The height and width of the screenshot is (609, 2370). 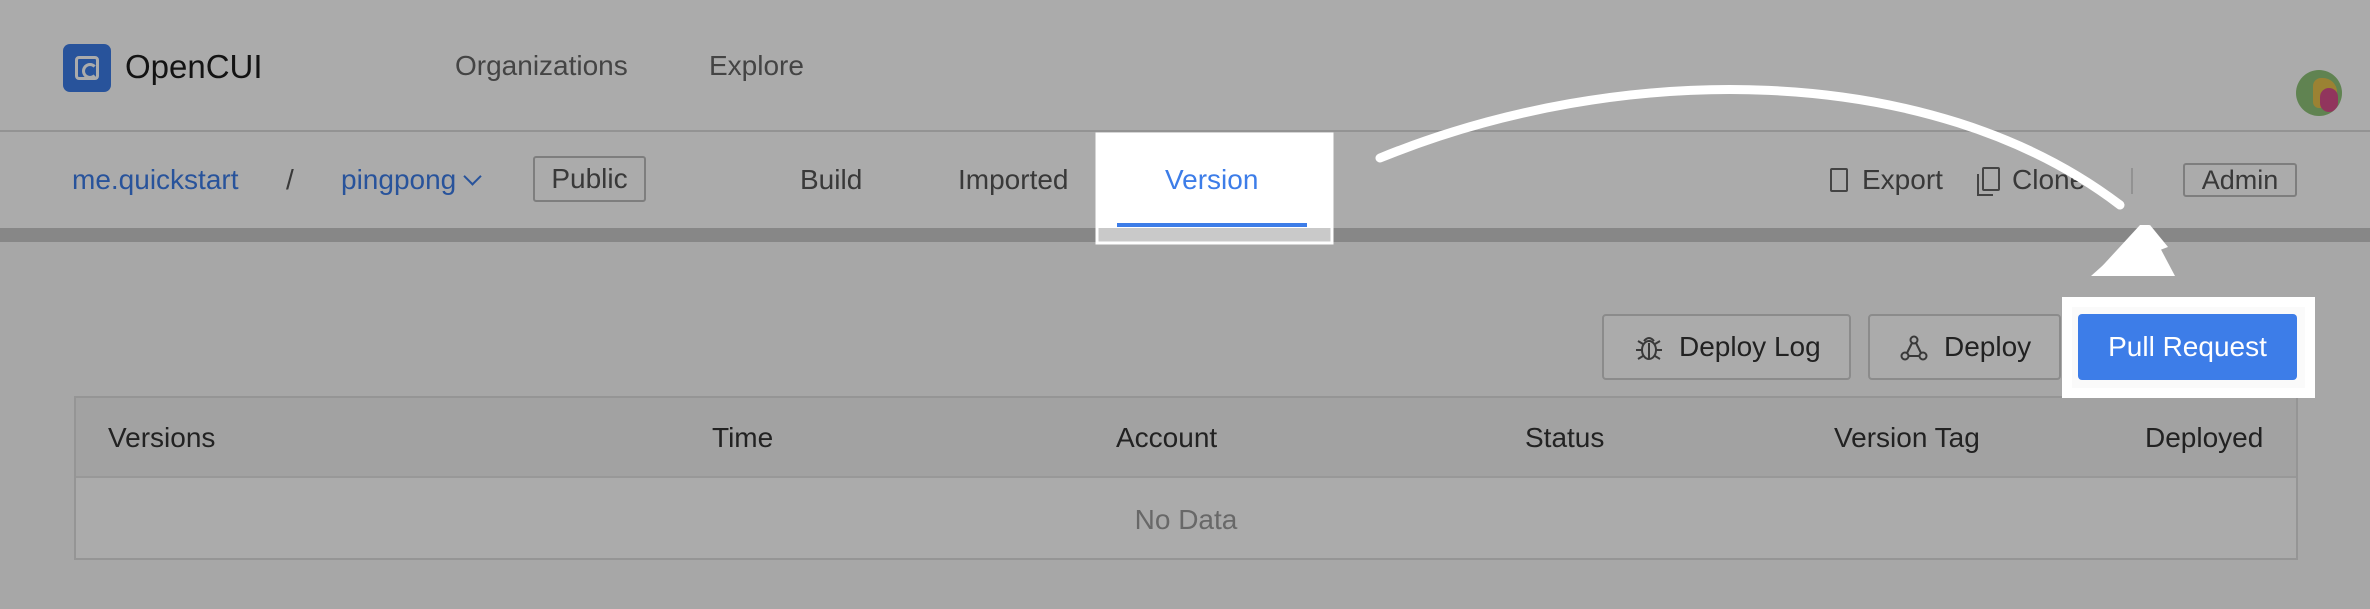 I want to click on column-version-tag: Version Tag, so click(x=1907, y=437).